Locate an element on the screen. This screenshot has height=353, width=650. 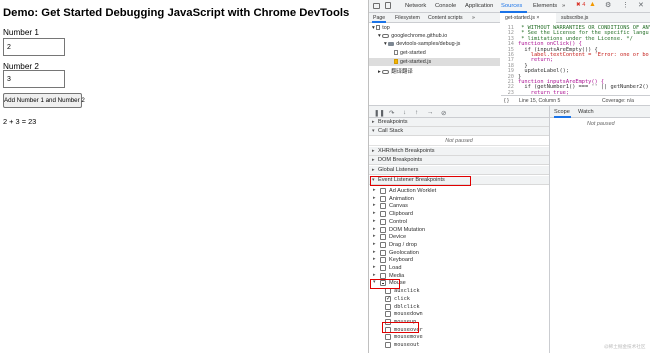
add-numbers-button: Add Number 1 and Number 2 is located at coordinates (44, 100).